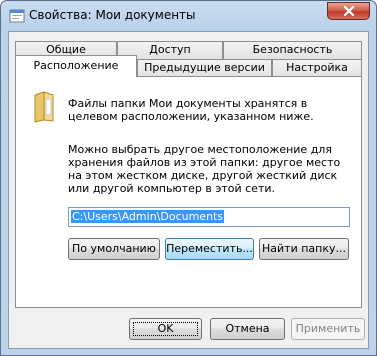 This screenshot has height=356, width=377. Describe the element at coordinates (148, 216) in the screenshot. I see `folder-path-value: C:\Users\Admin\Documents` at that location.